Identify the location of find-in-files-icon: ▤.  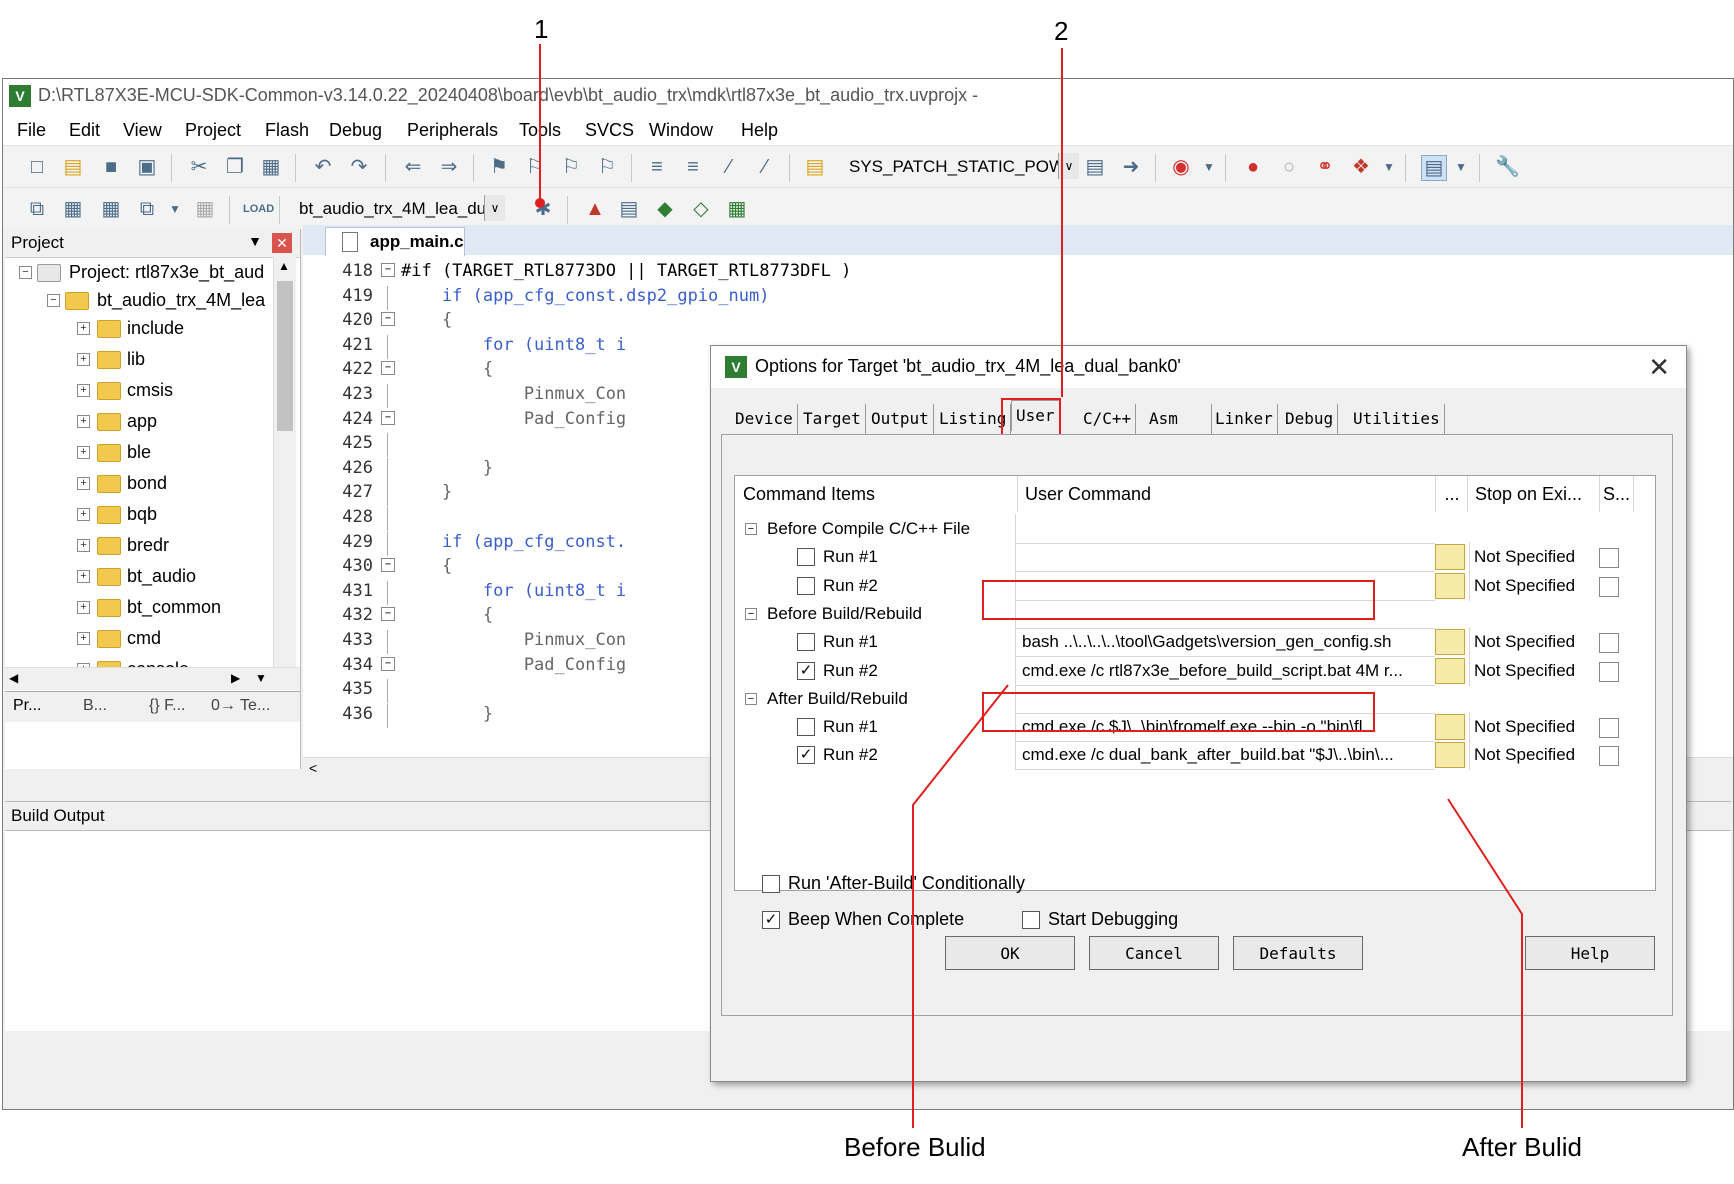
(815, 167).